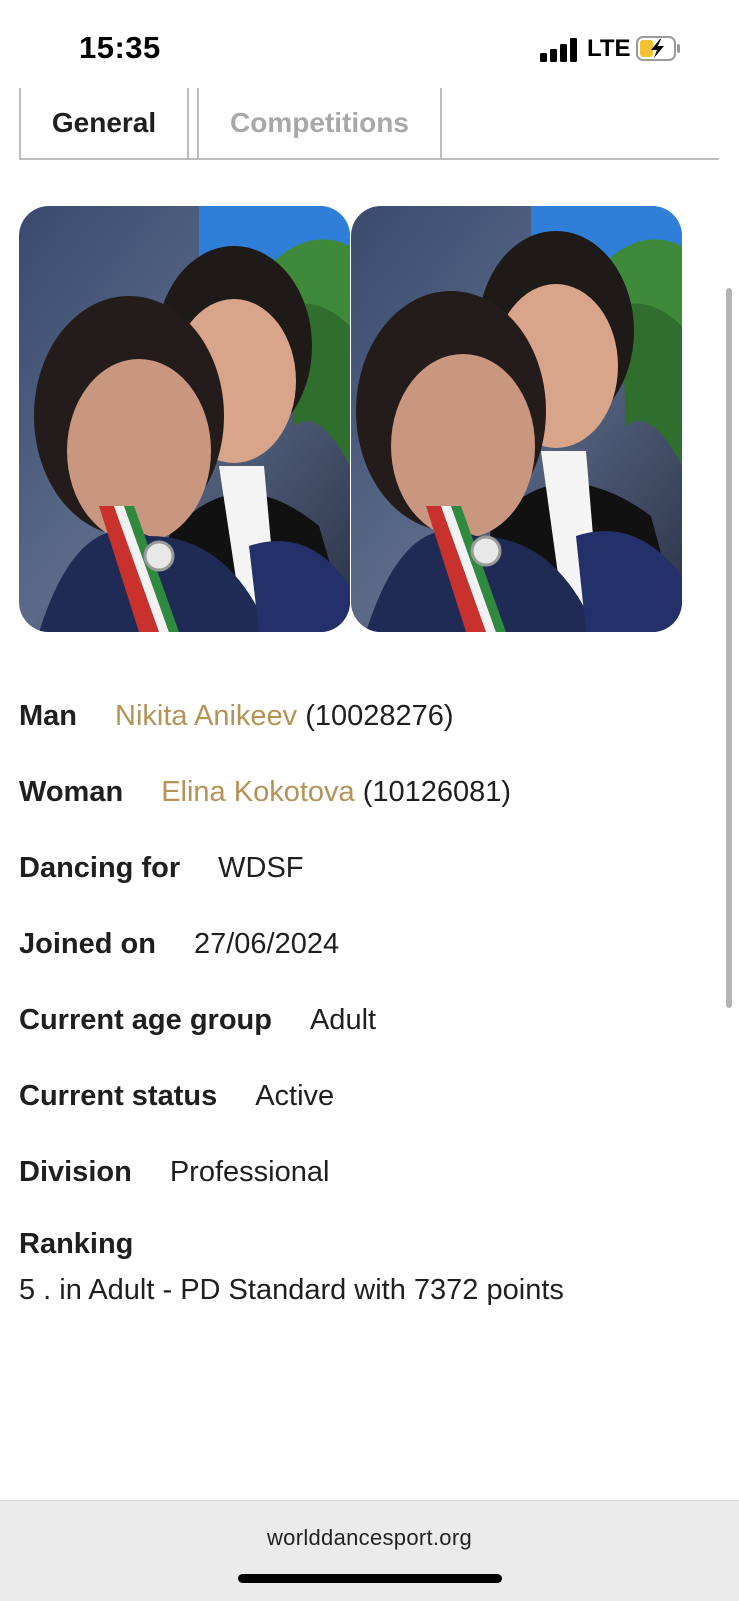 The image size is (739, 1601). I want to click on browser-address-bar: worlddancesport.org, so click(369, 1550).